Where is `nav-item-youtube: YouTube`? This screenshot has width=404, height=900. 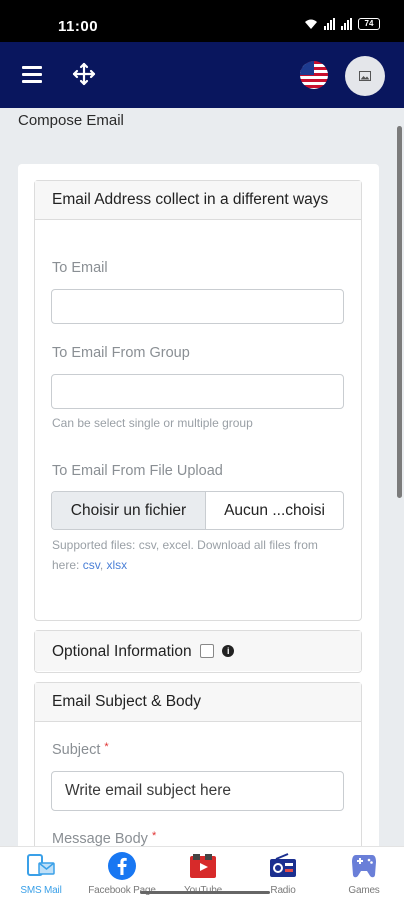
nav-item-youtube: YouTube is located at coordinates (203, 873).